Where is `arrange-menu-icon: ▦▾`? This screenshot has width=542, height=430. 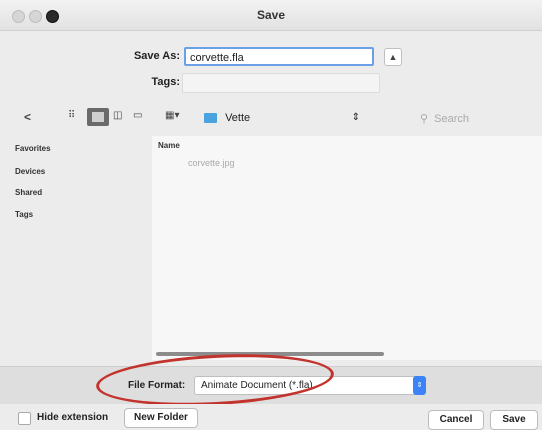
arrange-menu-icon: ▦▾ is located at coordinates (172, 115).